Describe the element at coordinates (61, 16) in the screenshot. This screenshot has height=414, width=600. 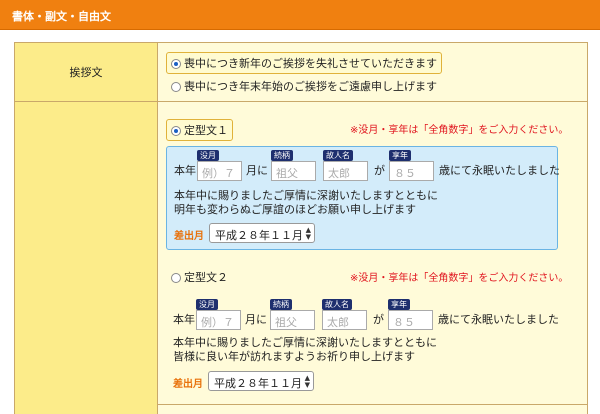
I see `section-title: 書体・副文・自由文` at that location.